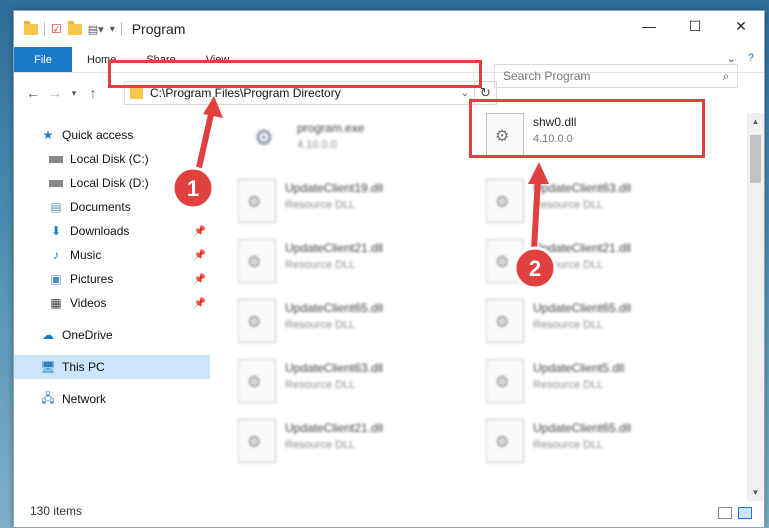  I want to click on file-name: UpdateClient5.dll, so click(579, 368).